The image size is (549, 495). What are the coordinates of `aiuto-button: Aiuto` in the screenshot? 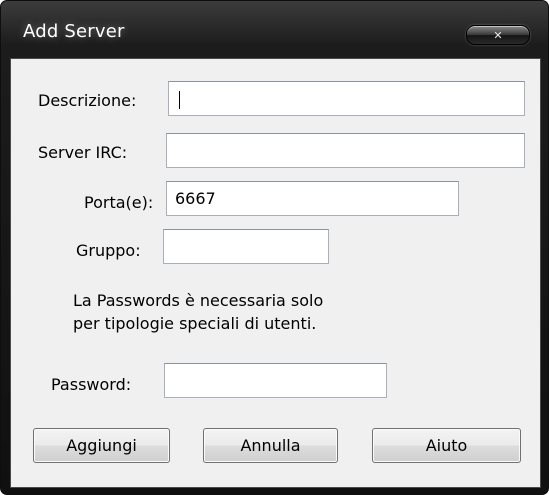 It's located at (446, 445).